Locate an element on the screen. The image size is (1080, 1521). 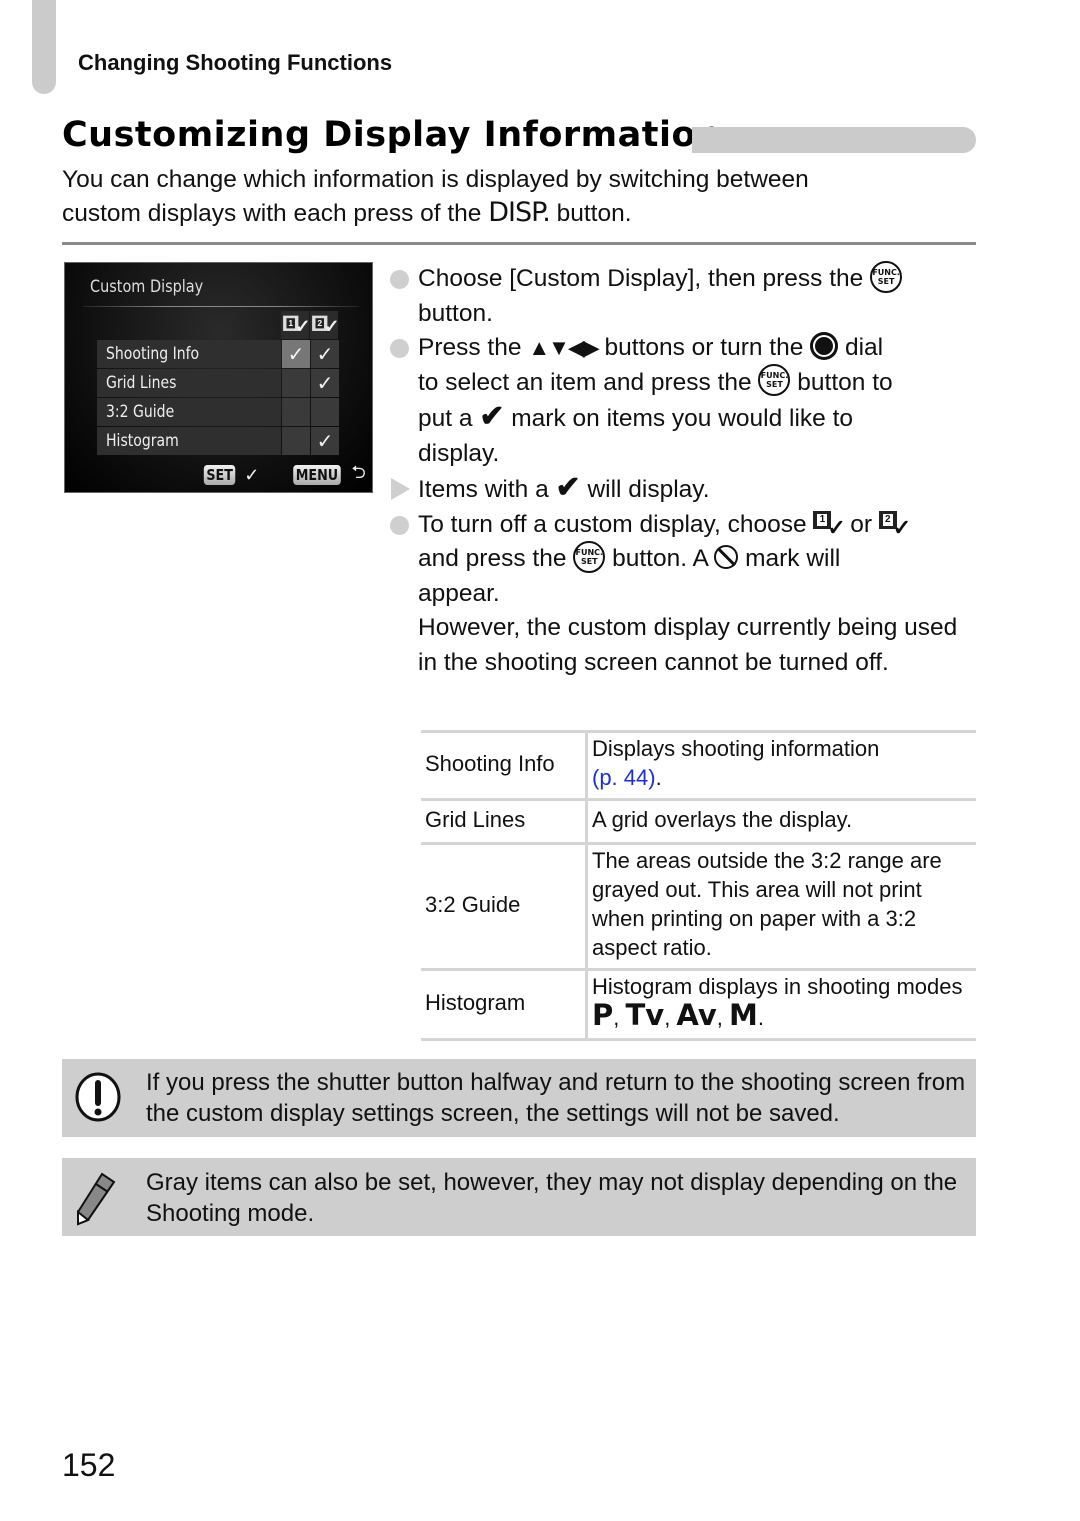
camera-row-shooting-info: Shooting Info ✓ ✓ is located at coordinates (218, 354).